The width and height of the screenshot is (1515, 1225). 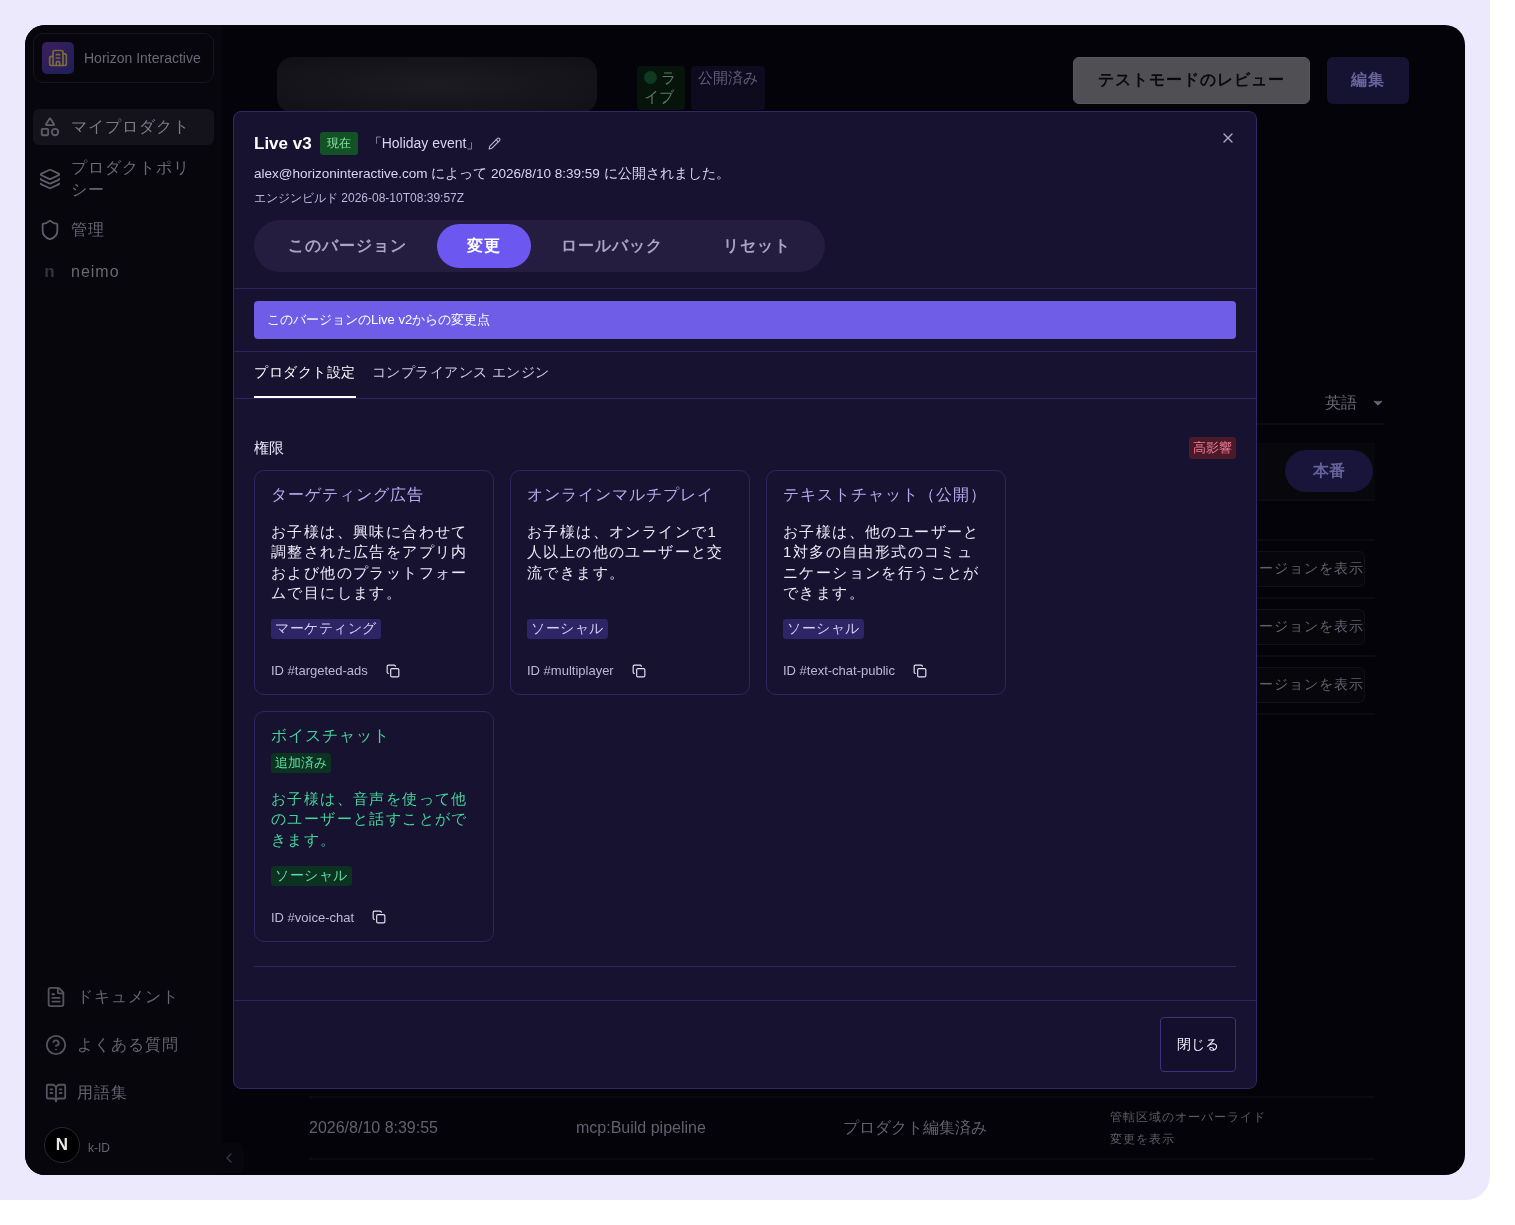 What do you see at coordinates (58, 58) in the screenshot?
I see `building-icon` at bounding box center [58, 58].